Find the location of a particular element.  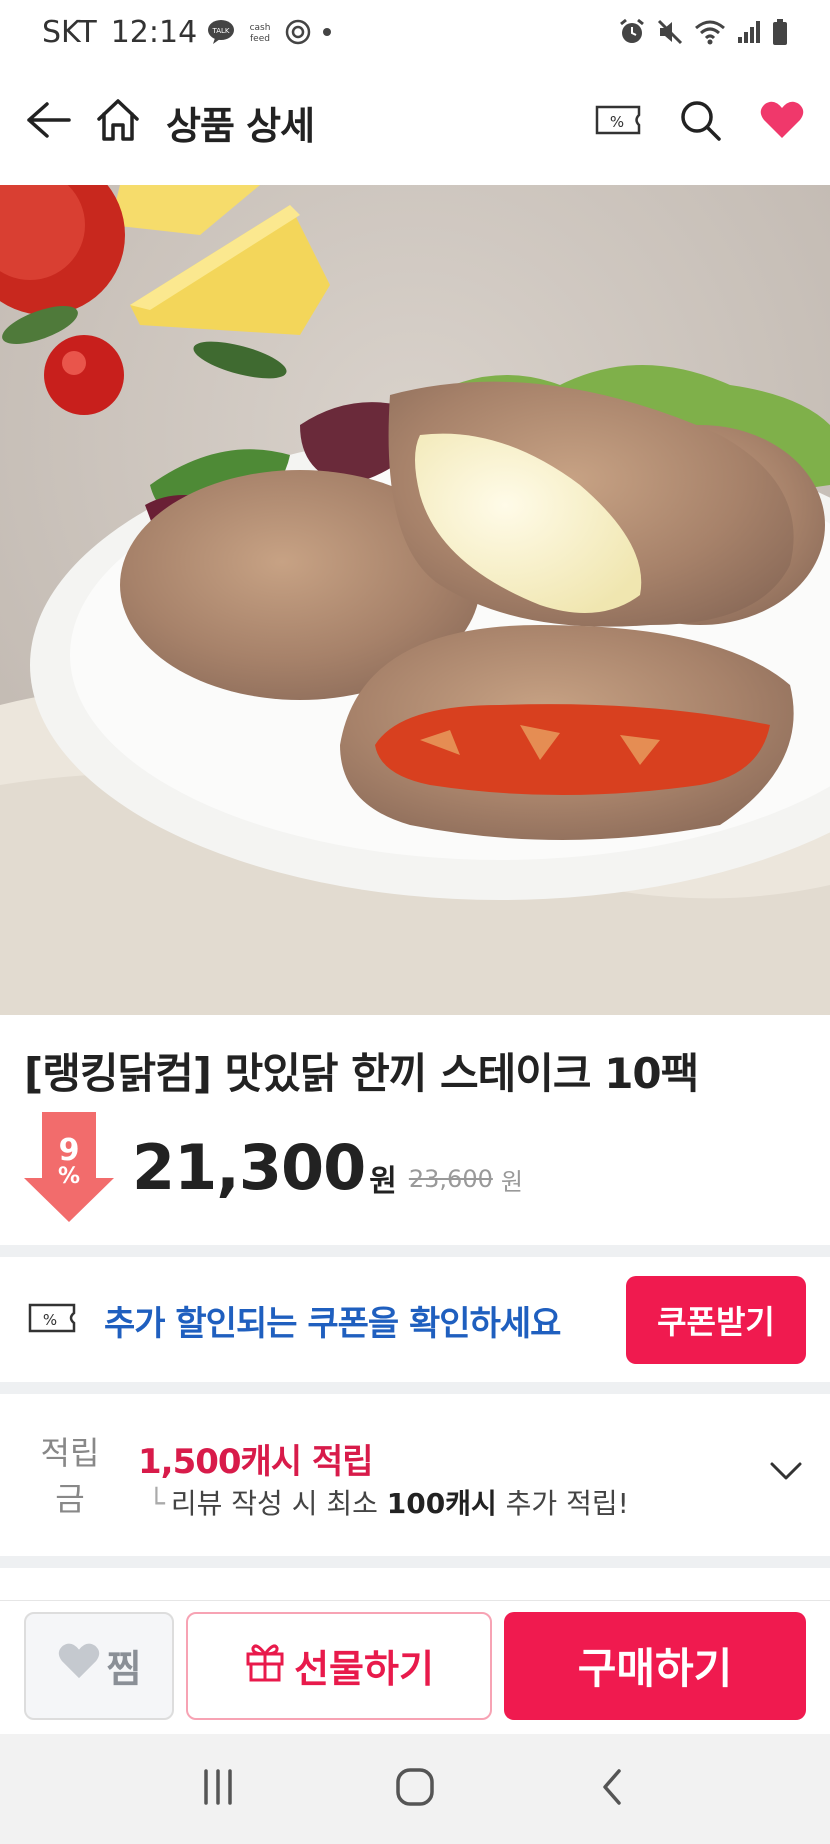

recent-apps-button is located at coordinates (218, 1789).